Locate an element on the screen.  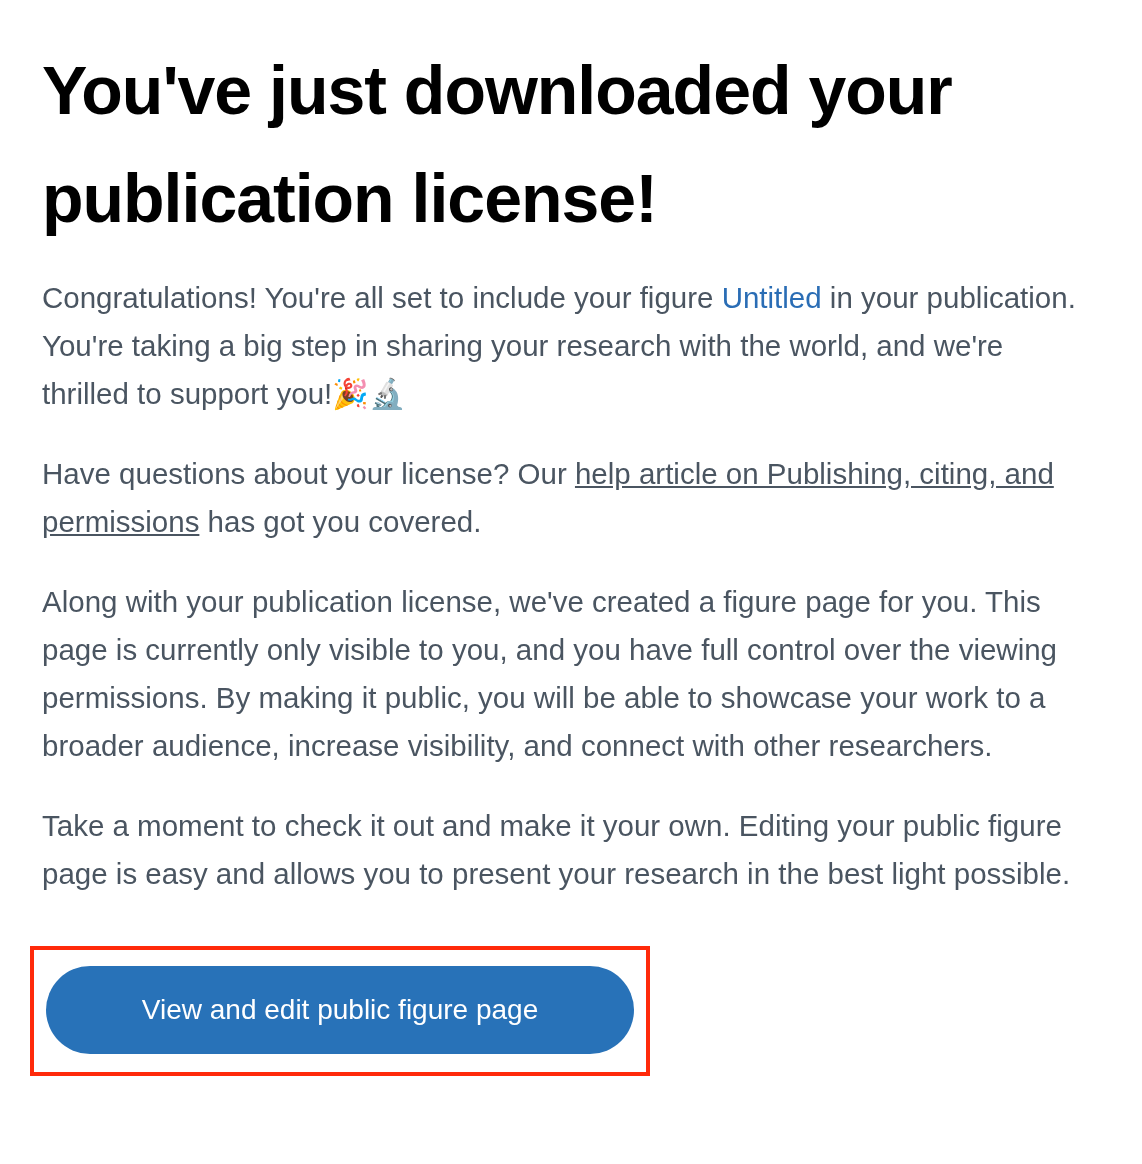
paragraph: Take a moment to check it out and make it your own. Editing your public figure page is easy and allows you to present your research in the best light possible. is located at coordinates (557, 850).